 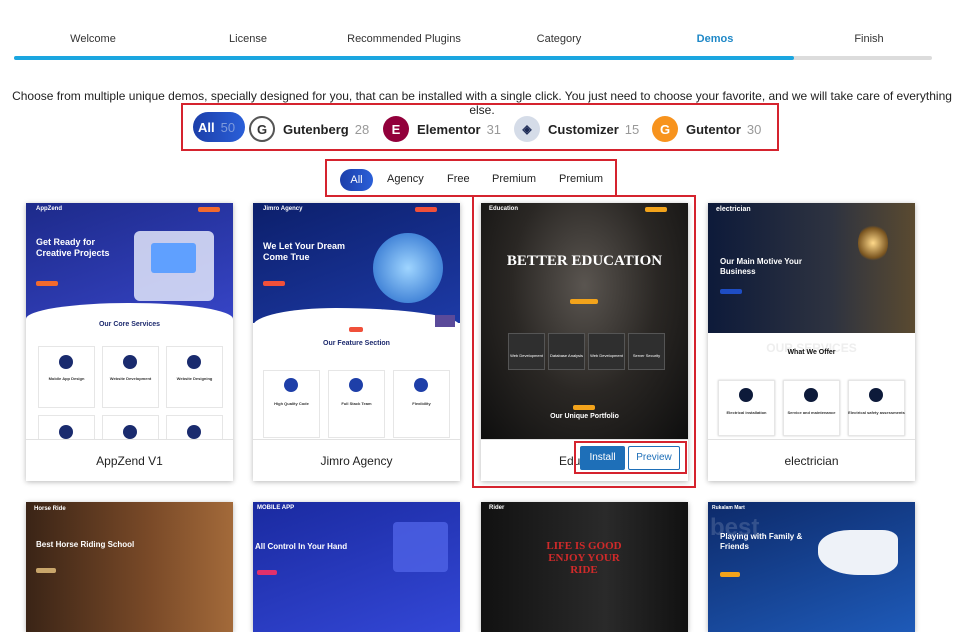 What do you see at coordinates (129, 324) in the screenshot?
I see `demo-section-title: Our Core Services` at bounding box center [129, 324].